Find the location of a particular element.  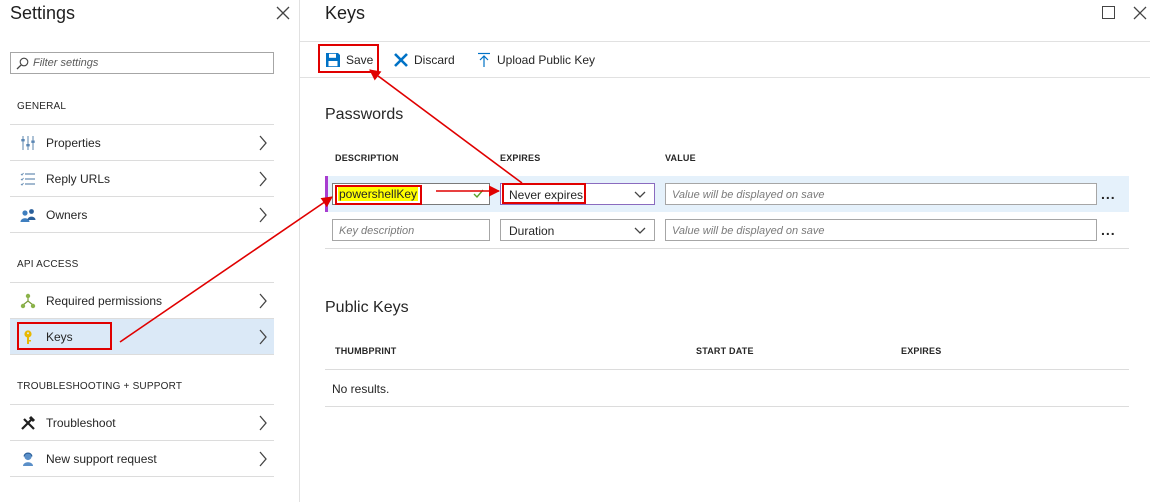

section-troubleshooting: TROUBLESHOOTING + SUPPORT is located at coordinates (100, 386).